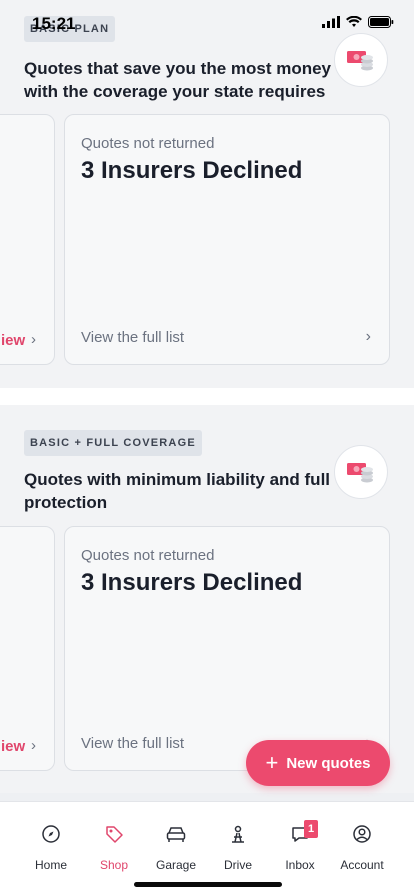 Image resolution: width=414 pixels, height=896 pixels. What do you see at coordinates (50, 865) in the screenshot?
I see `tab-label: Home` at bounding box center [50, 865].